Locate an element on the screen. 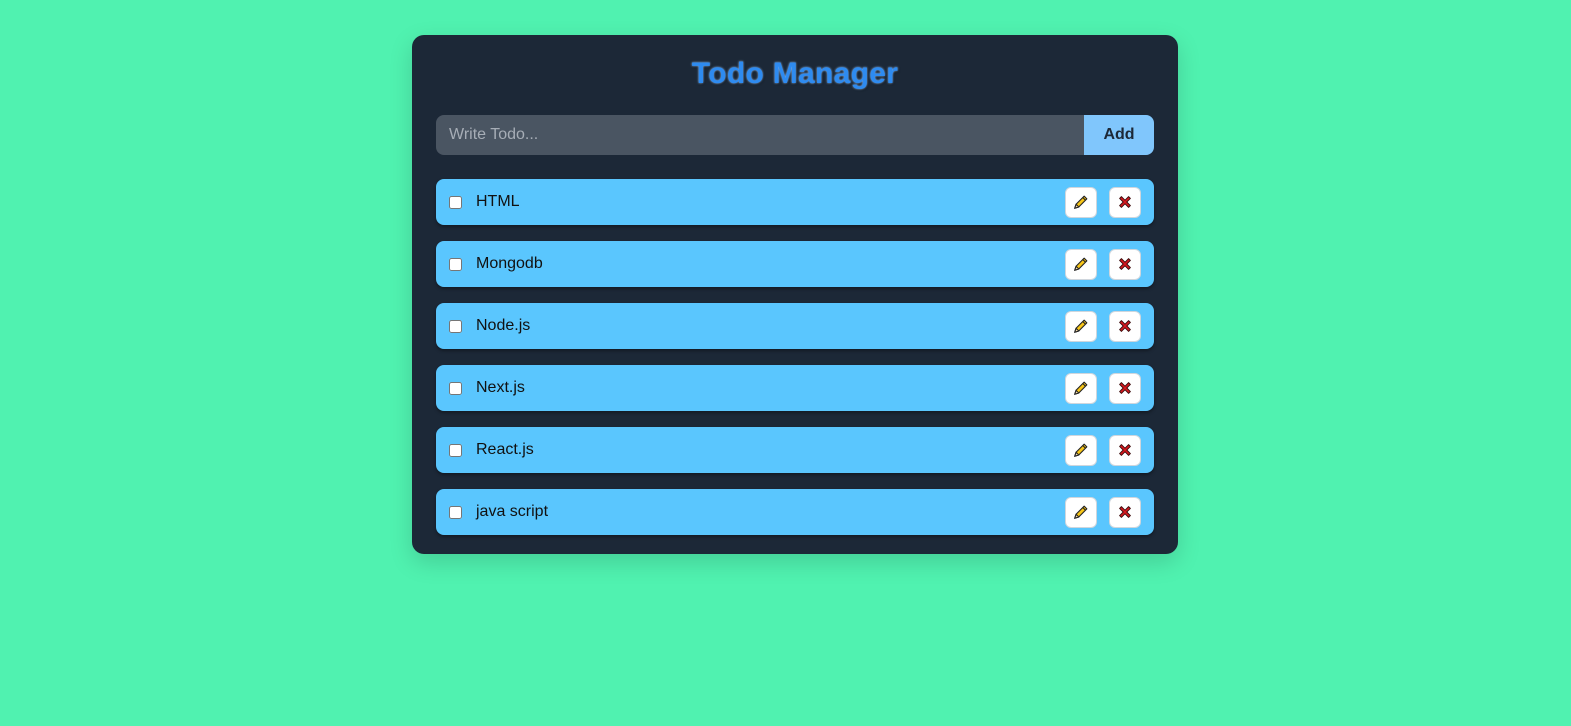  todo-text: Mongodb is located at coordinates (509, 263).